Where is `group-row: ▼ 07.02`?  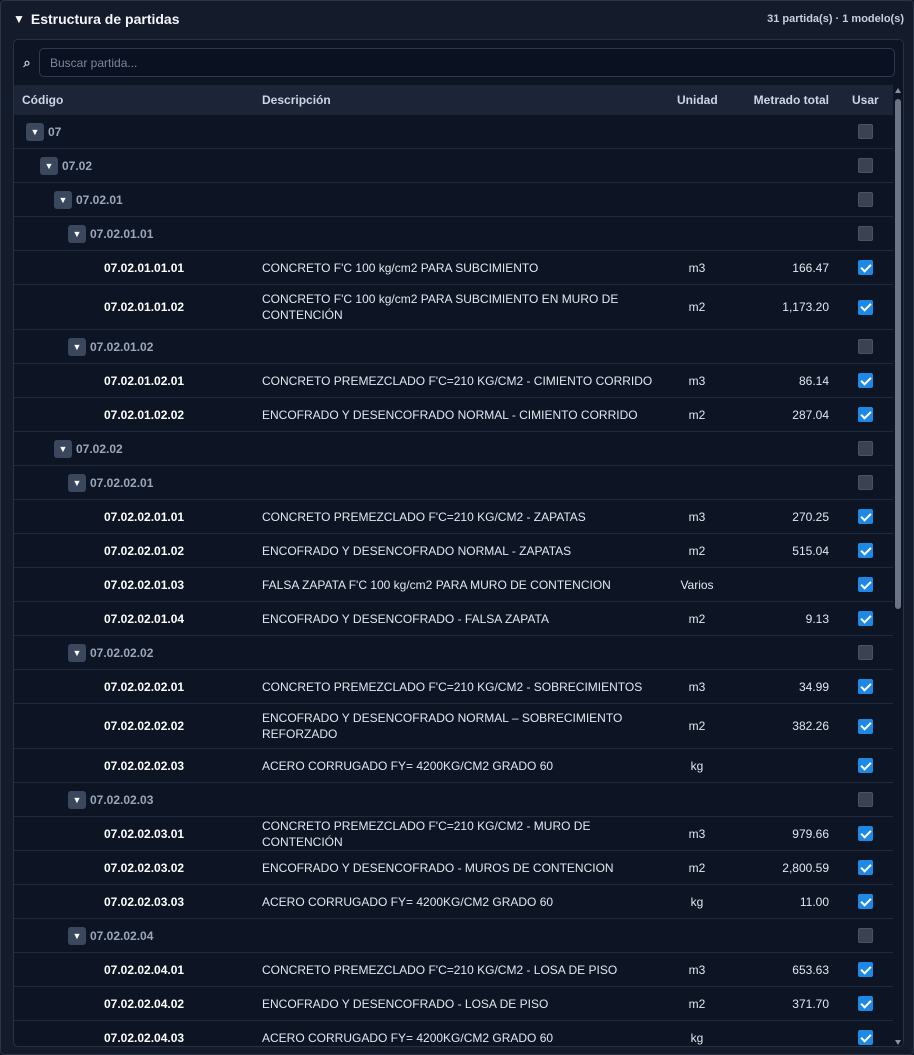
group-row: ▼ 07.02 is located at coordinates (453, 166).